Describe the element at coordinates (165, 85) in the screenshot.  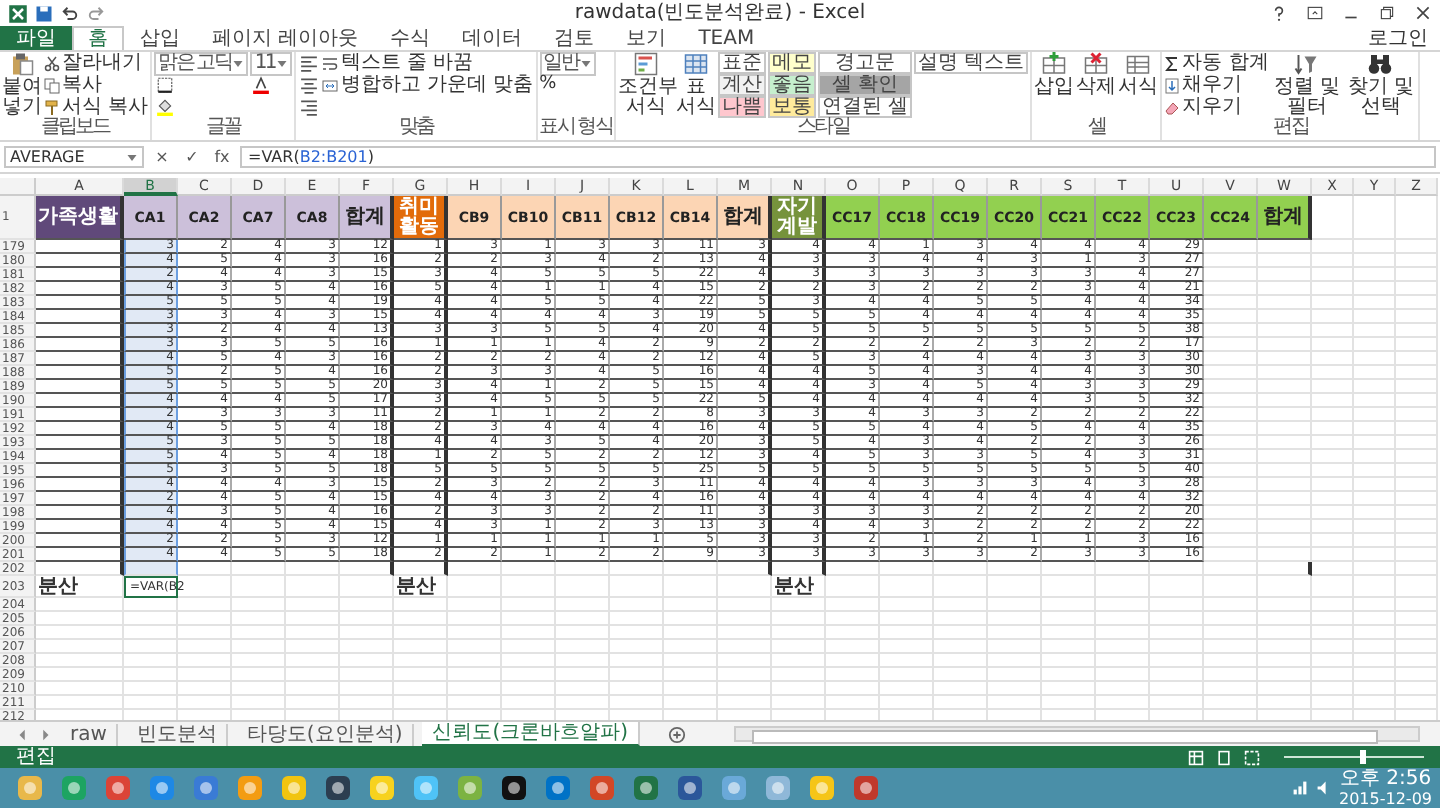
I see `borders-icon` at that location.